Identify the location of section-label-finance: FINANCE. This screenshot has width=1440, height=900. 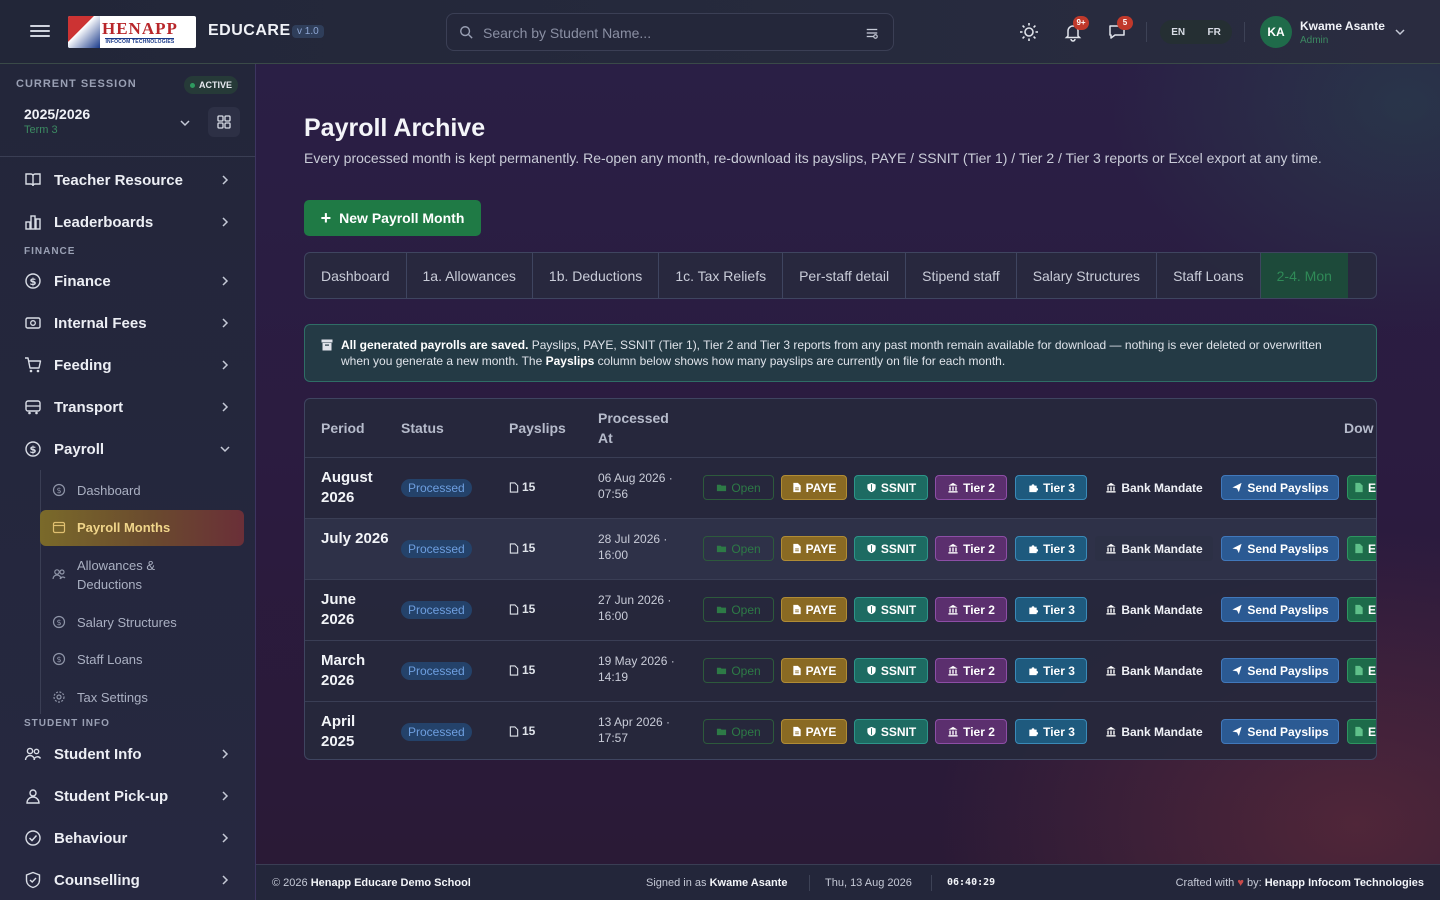
(50, 251).